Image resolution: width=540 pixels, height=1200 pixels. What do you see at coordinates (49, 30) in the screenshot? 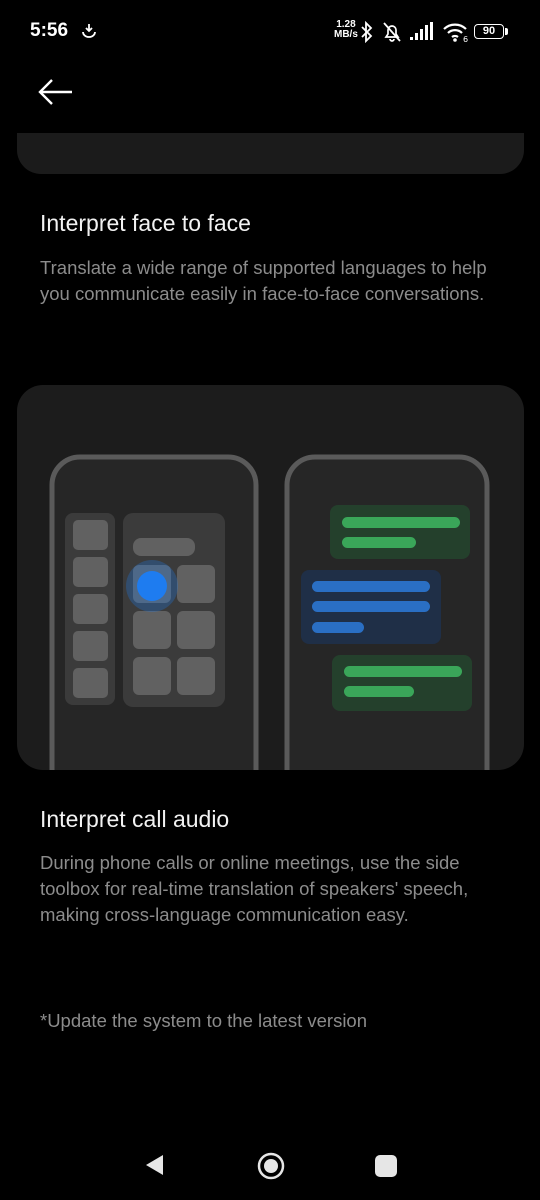
I see `status-time: 5:56` at bounding box center [49, 30].